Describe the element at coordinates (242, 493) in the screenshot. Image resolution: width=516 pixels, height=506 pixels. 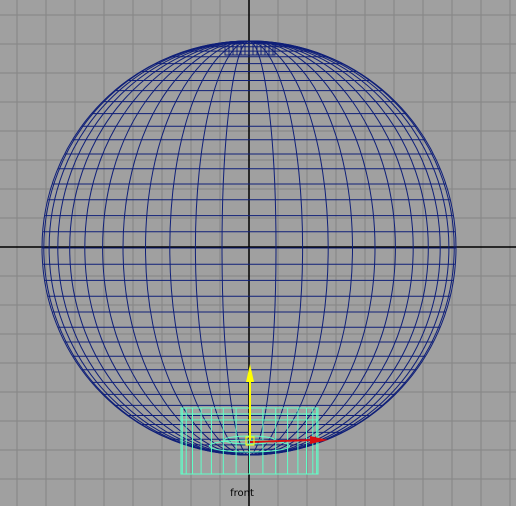
I see `camera-label: front` at that location.